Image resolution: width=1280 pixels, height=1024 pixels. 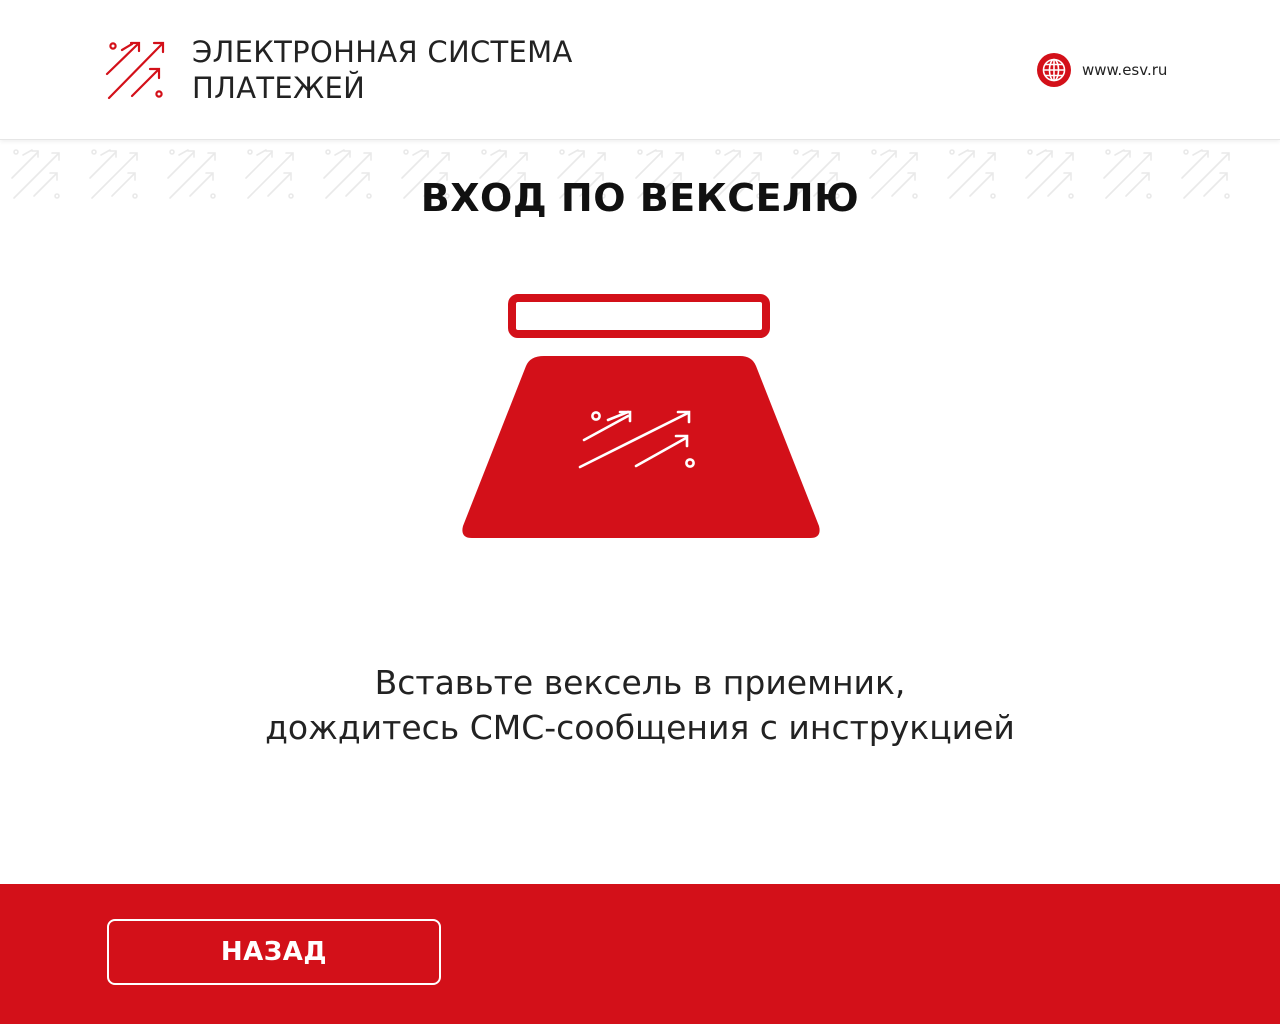 I want to click on footer-bar: НАЗАД, so click(x=640, y=954).